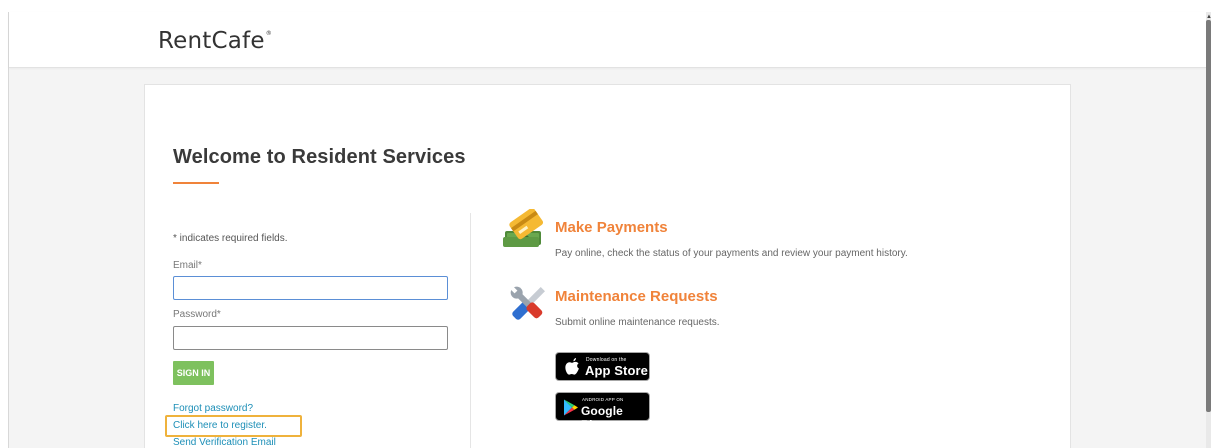  What do you see at coordinates (611, 227) in the screenshot?
I see `make-payments-title: Make Payments` at bounding box center [611, 227].